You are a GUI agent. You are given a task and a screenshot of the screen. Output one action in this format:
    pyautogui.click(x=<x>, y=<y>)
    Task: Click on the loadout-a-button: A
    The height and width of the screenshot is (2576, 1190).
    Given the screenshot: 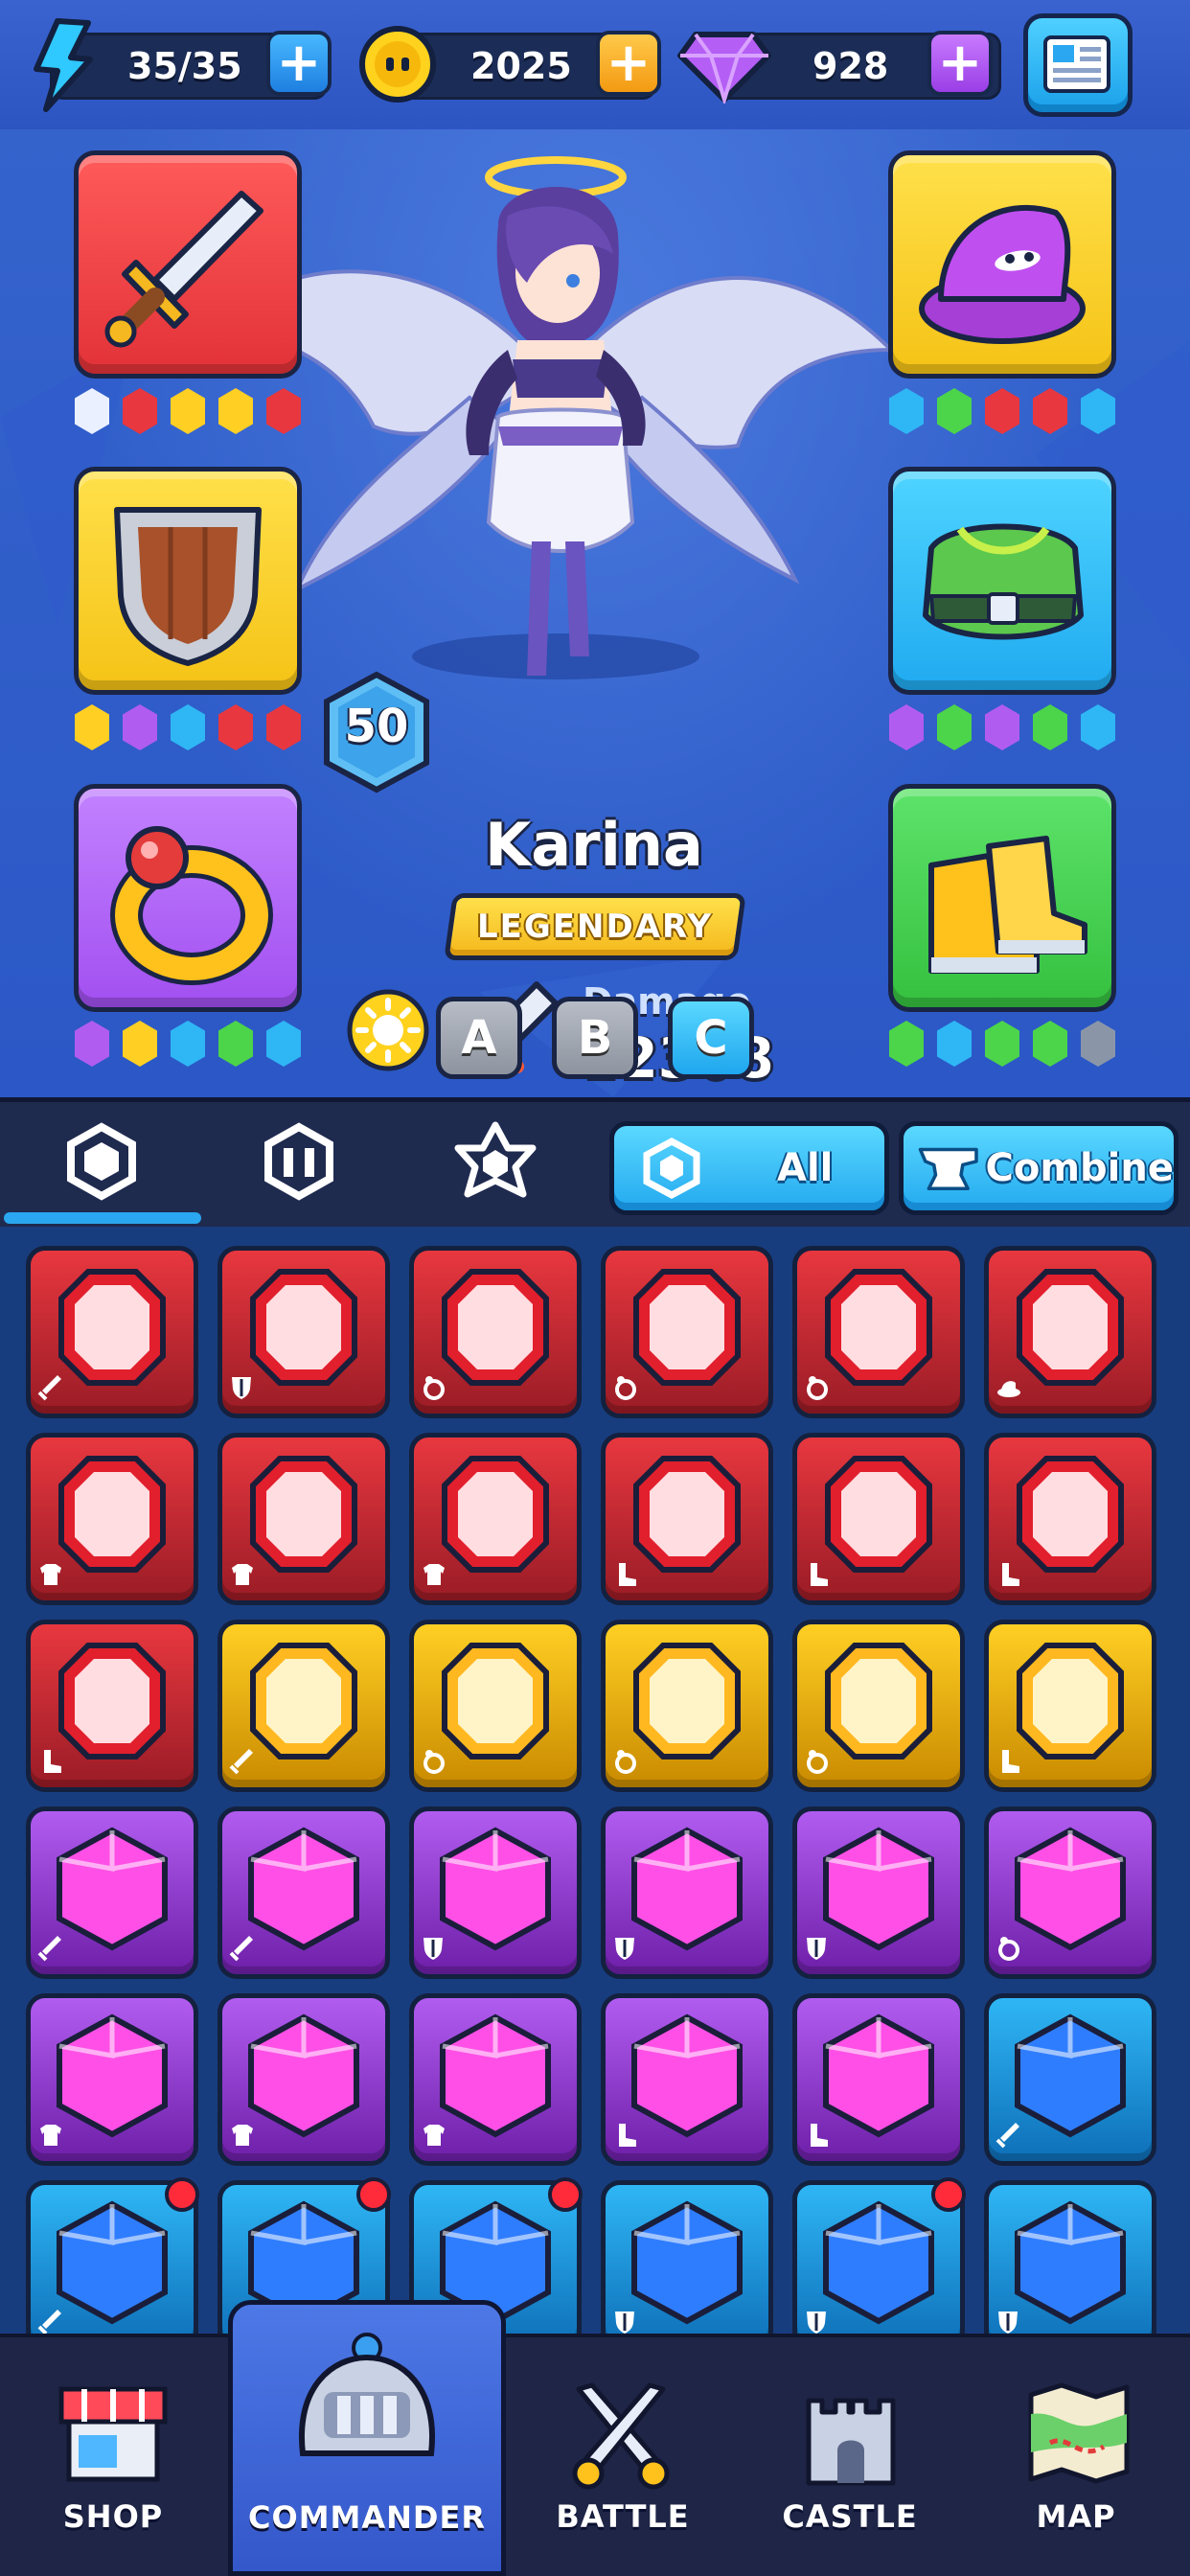 What is the action you would take?
    pyautogui.click(x=479, y=1038)
    